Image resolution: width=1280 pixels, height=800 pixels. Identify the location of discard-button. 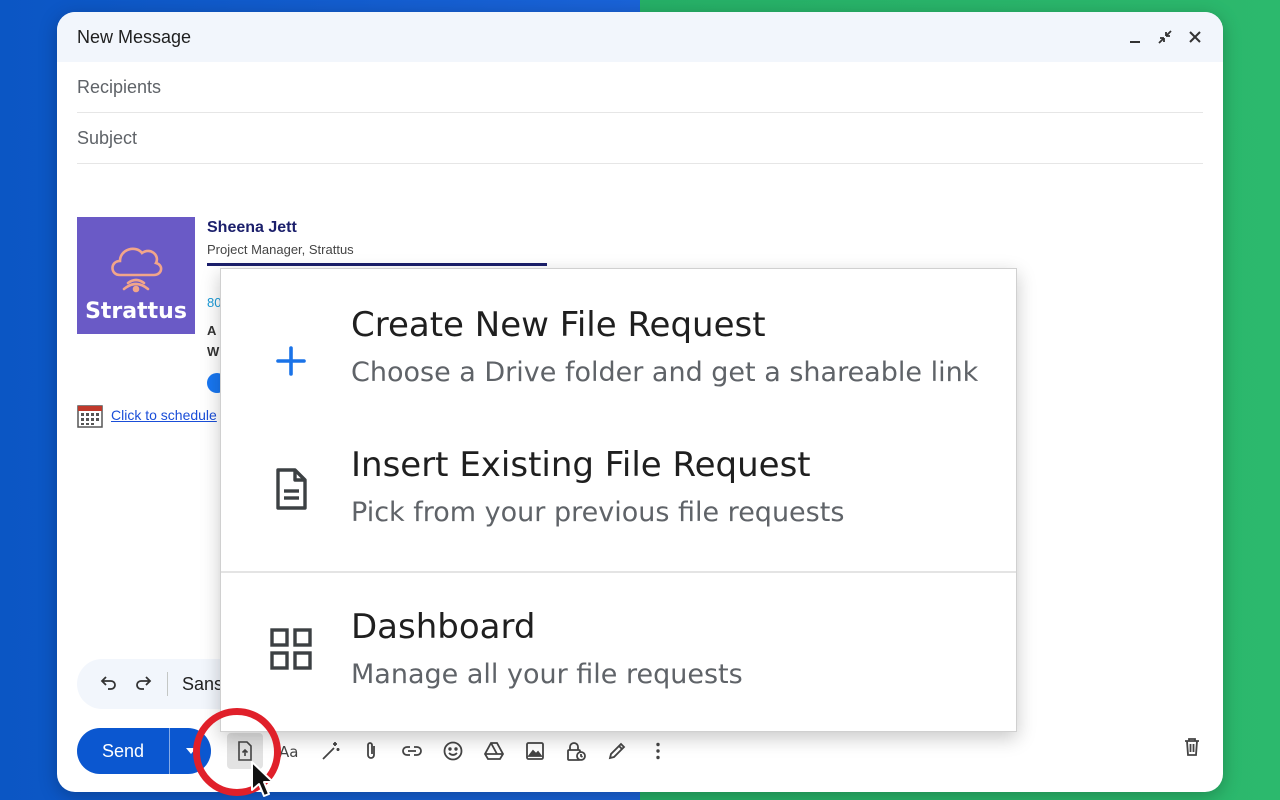
(1192, 749).